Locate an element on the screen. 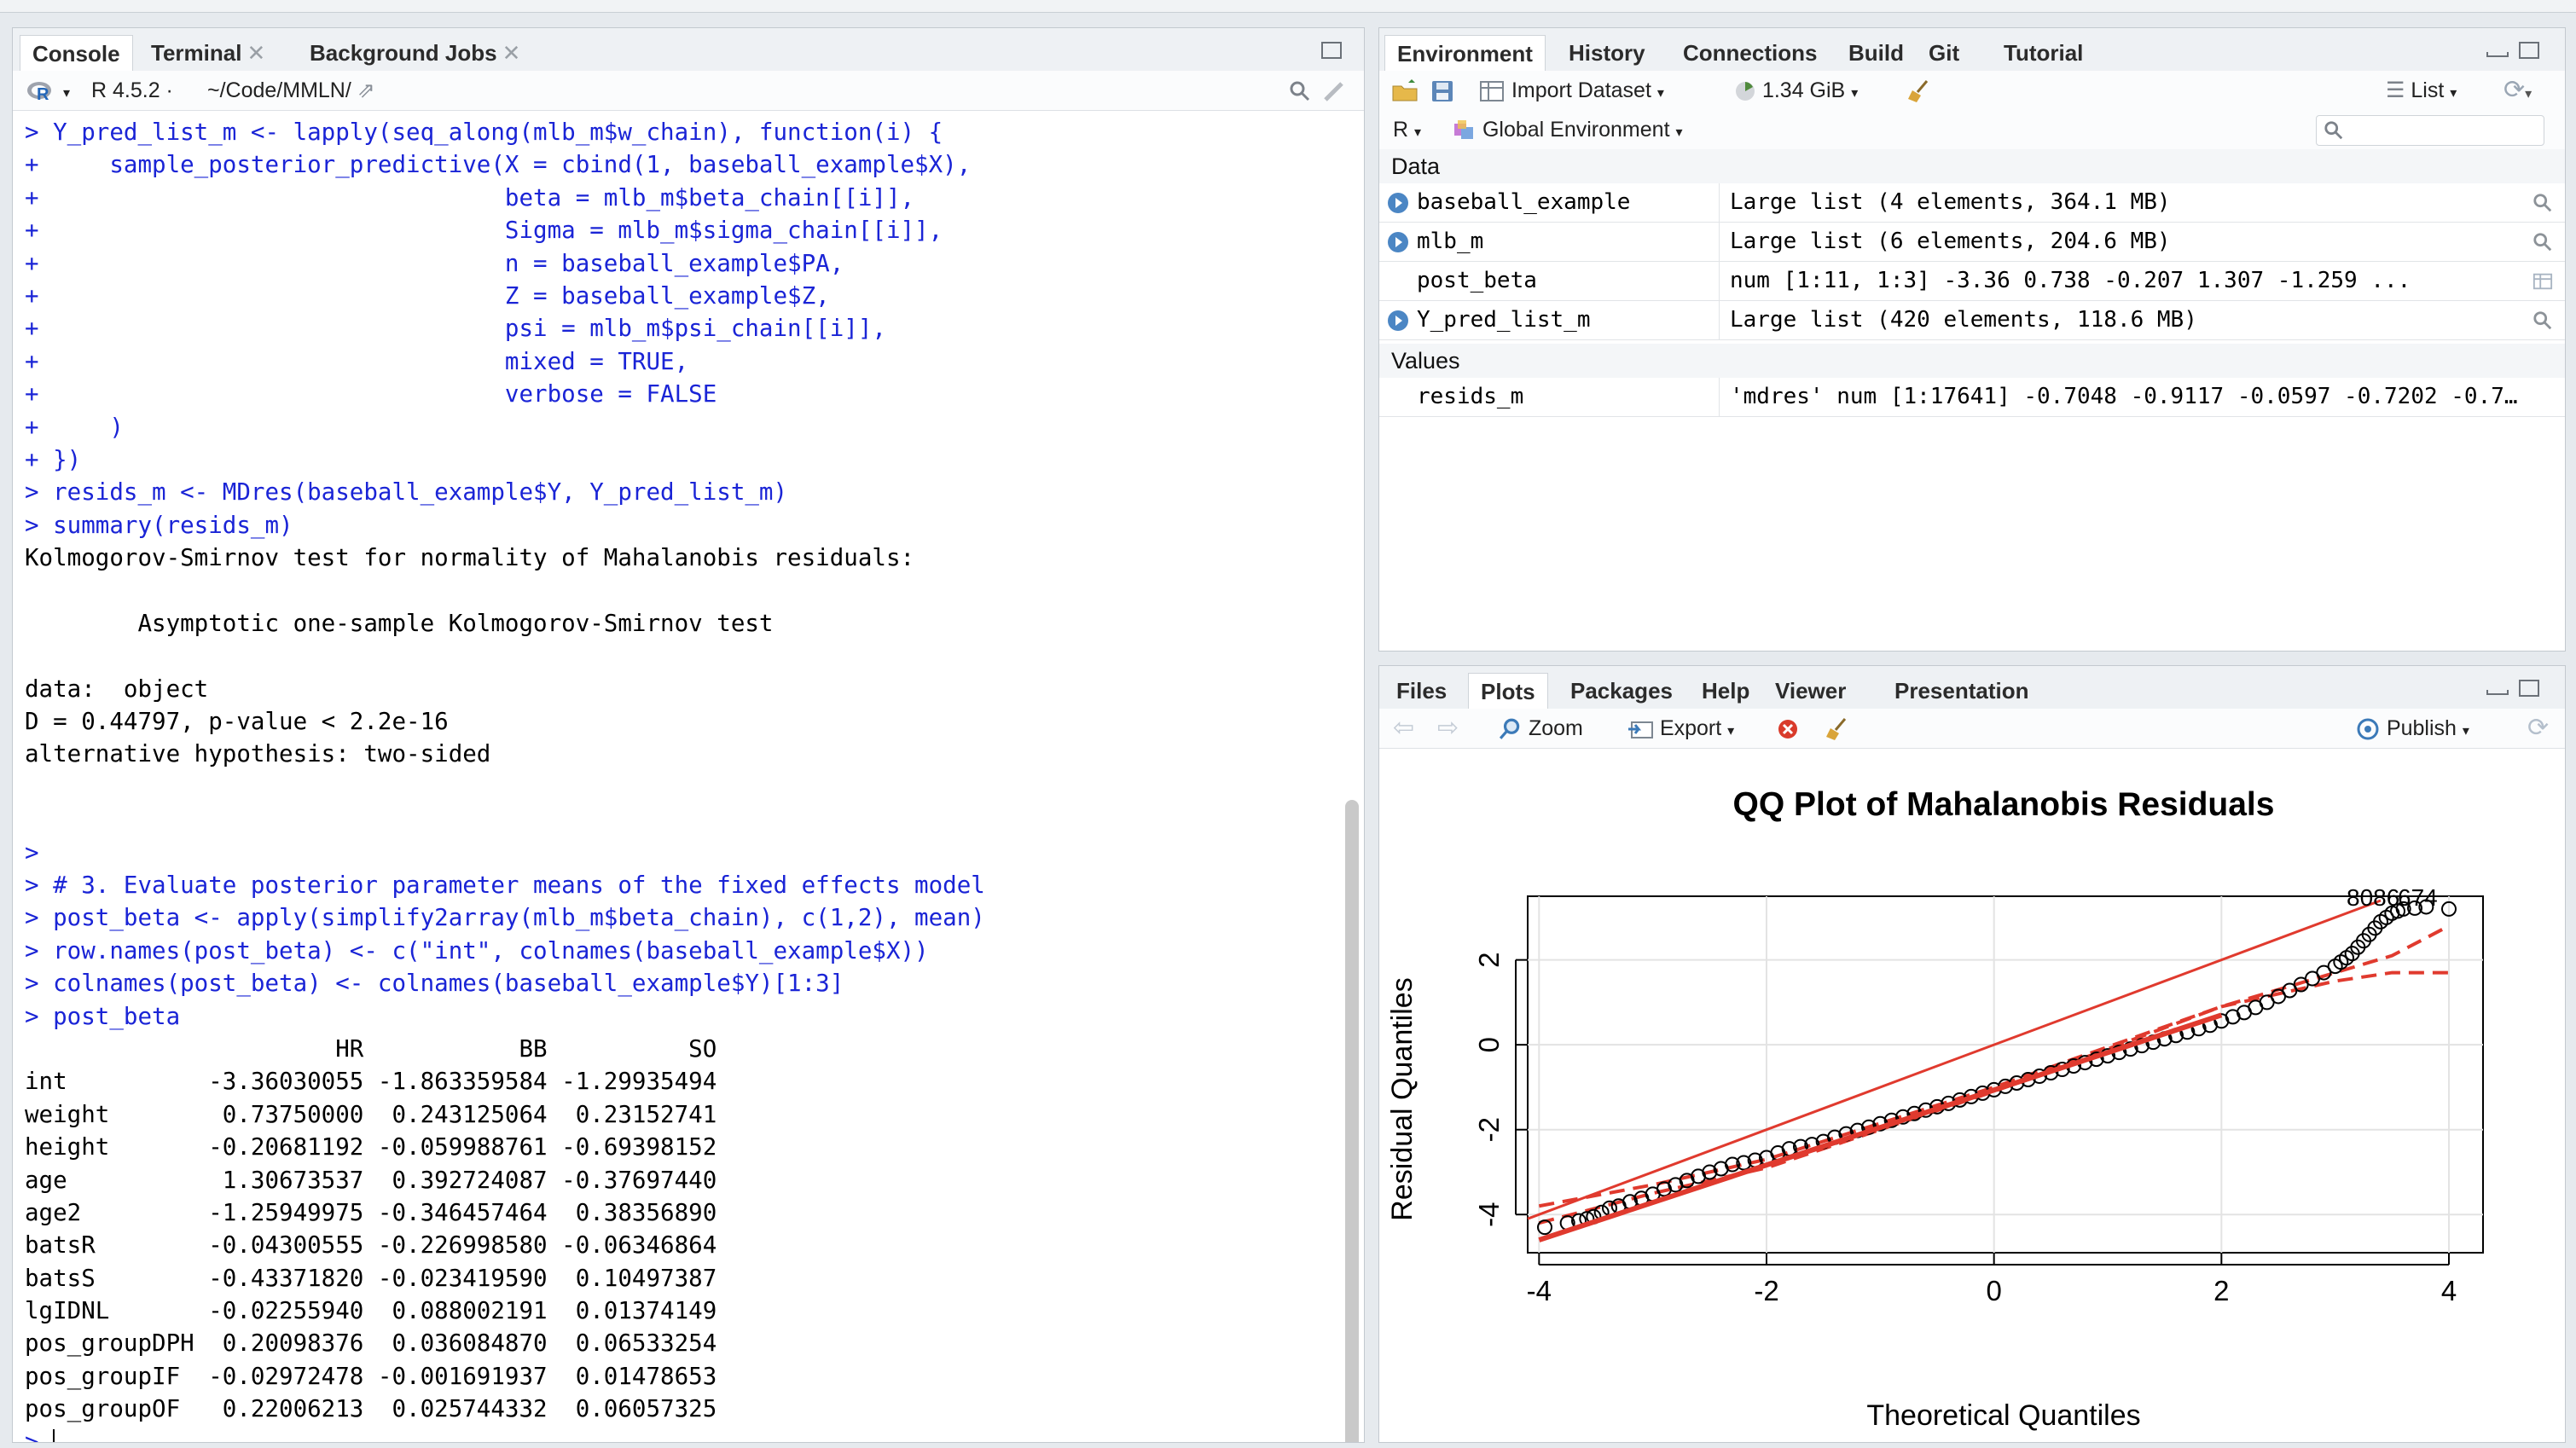  top-toolbar-strip is located at coordinates (1288, 6).